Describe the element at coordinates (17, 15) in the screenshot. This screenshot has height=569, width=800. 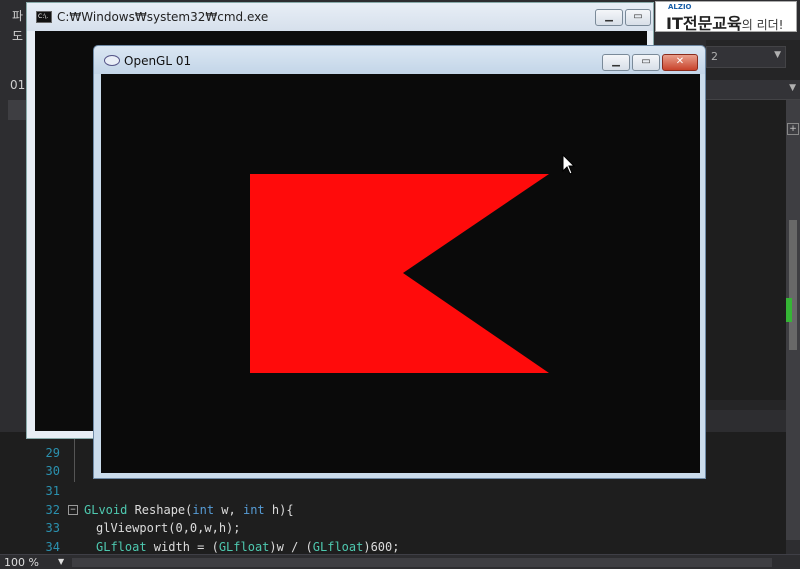
I see `menu-item-file: 파` at that location.